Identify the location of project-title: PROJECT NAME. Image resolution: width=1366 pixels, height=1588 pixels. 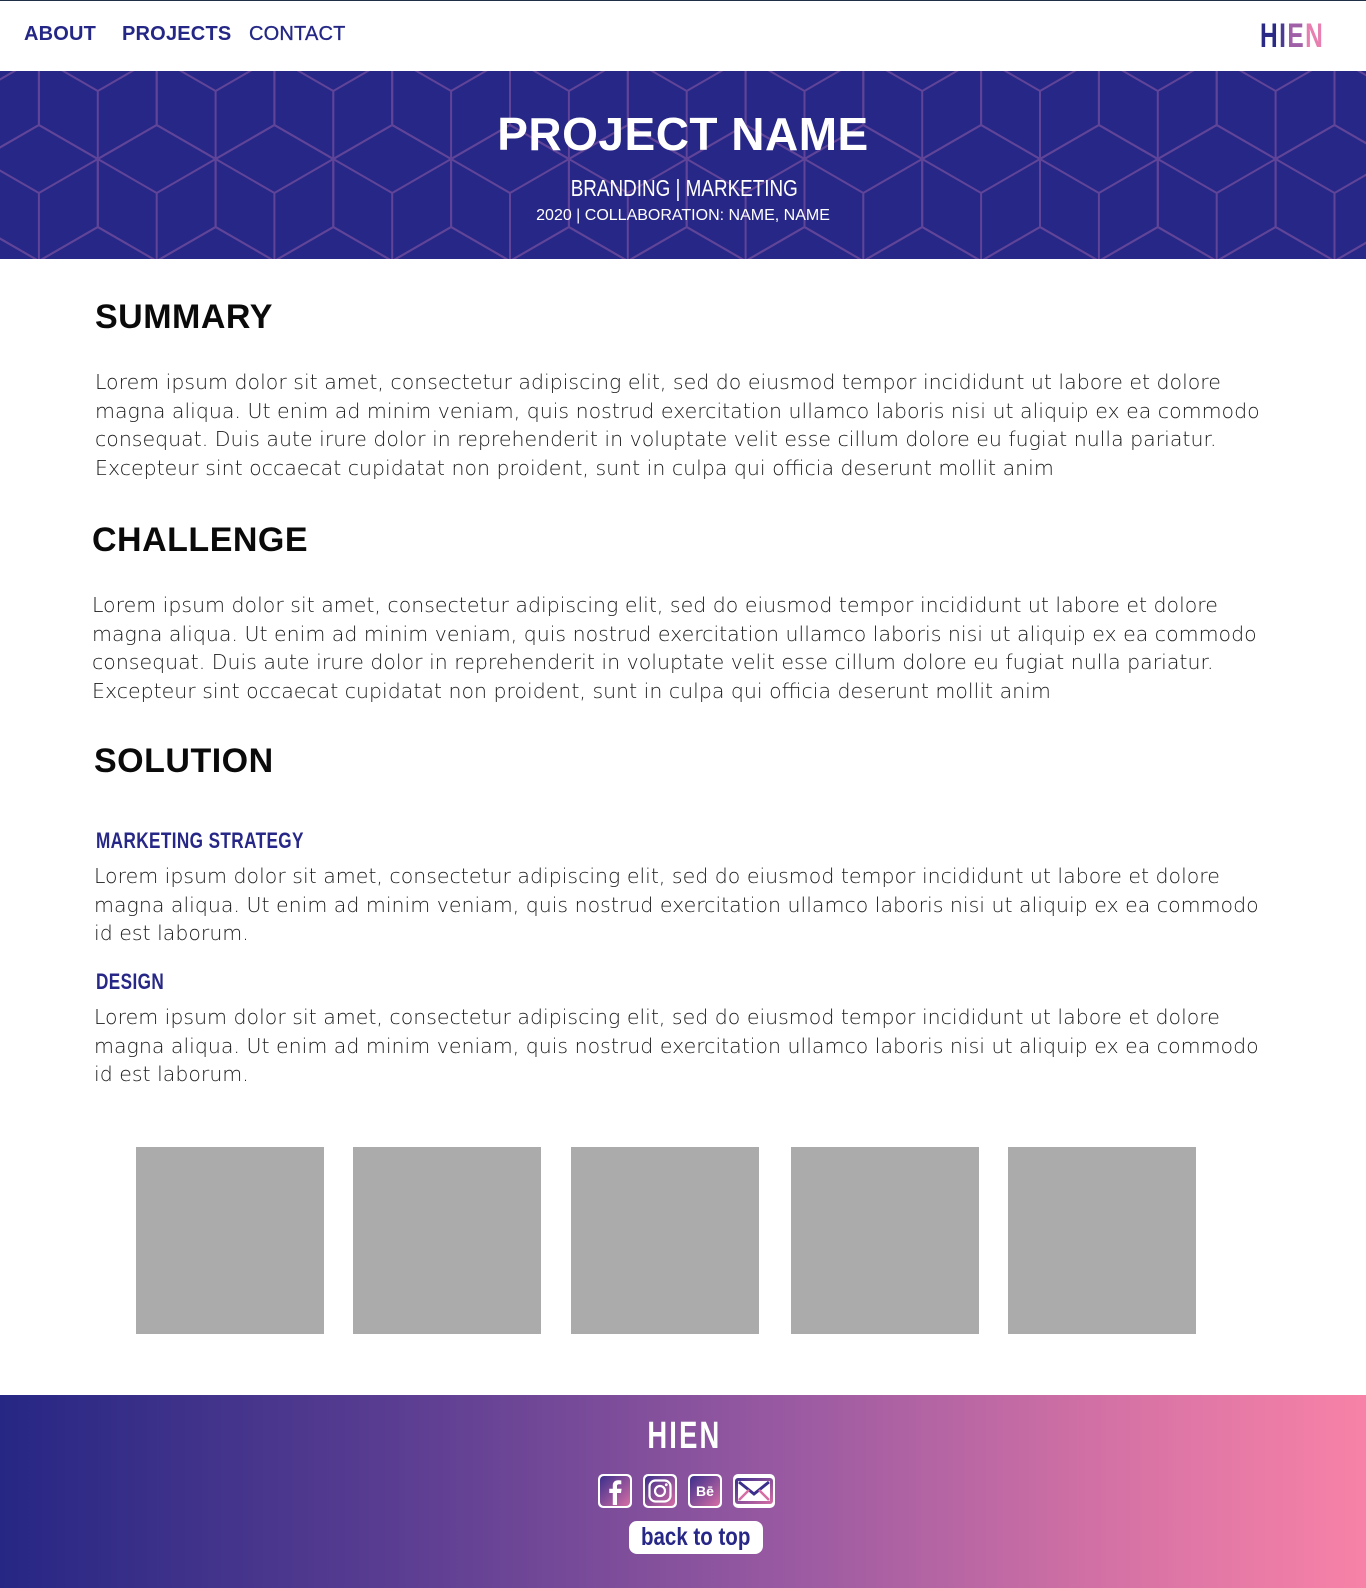
(683, 134).